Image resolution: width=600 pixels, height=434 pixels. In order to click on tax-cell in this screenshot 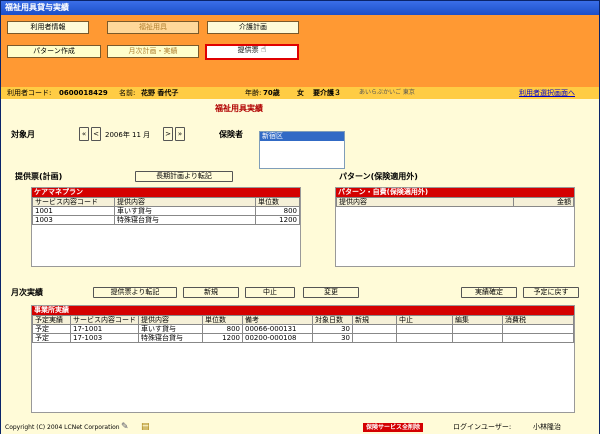, I will do `click(538, 329)`.